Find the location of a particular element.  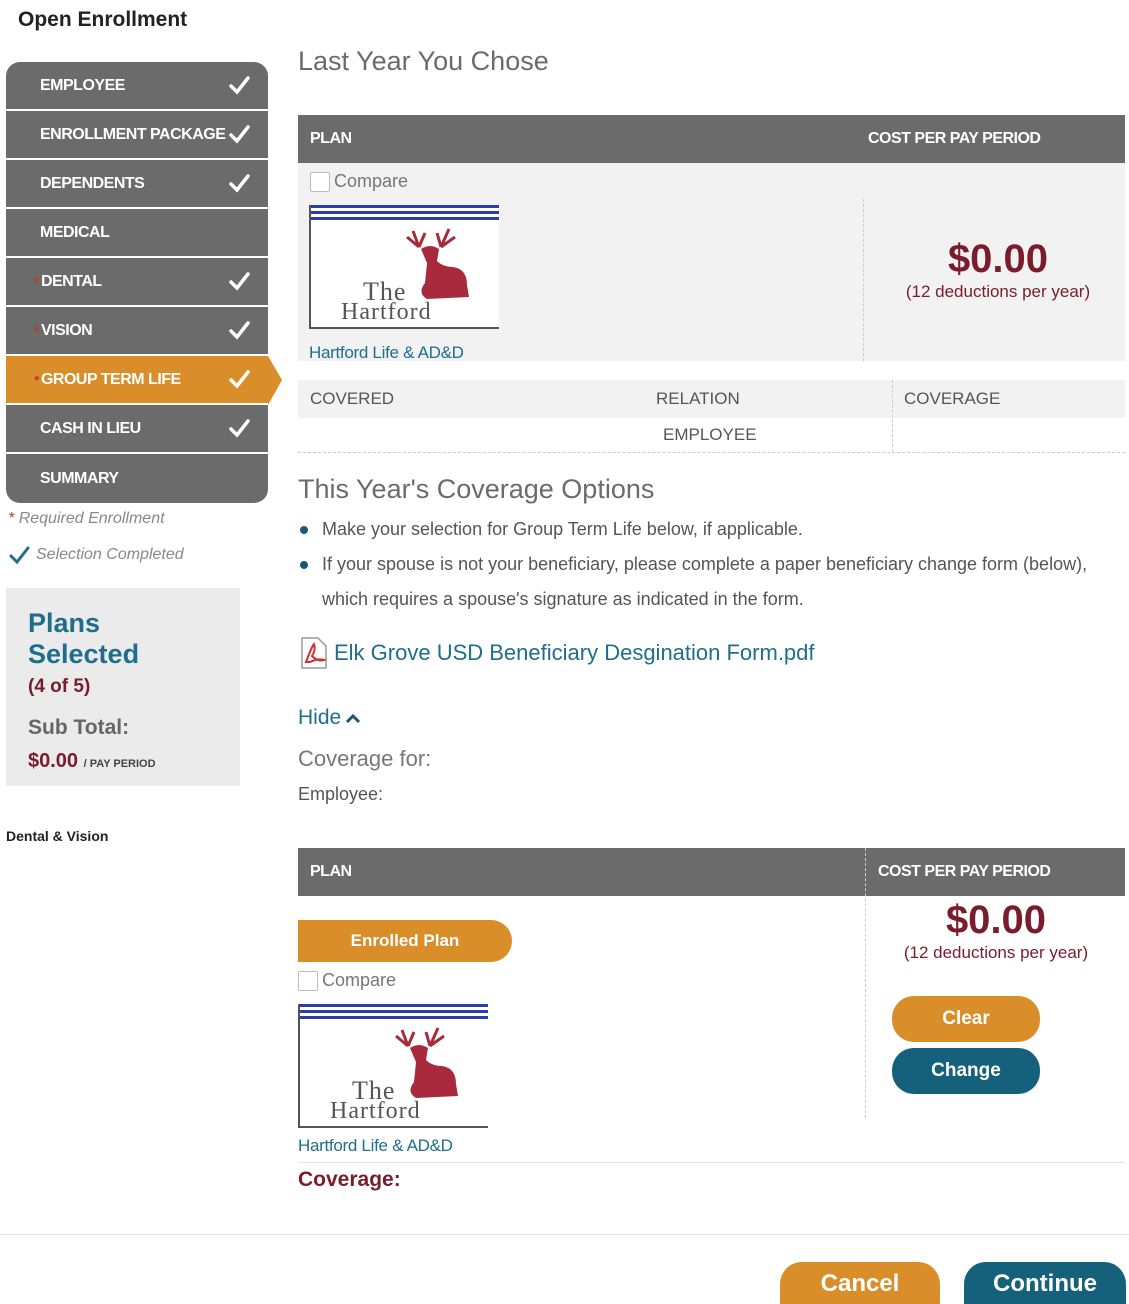

col-covered: COVERED is located at coordinates (352, 398).